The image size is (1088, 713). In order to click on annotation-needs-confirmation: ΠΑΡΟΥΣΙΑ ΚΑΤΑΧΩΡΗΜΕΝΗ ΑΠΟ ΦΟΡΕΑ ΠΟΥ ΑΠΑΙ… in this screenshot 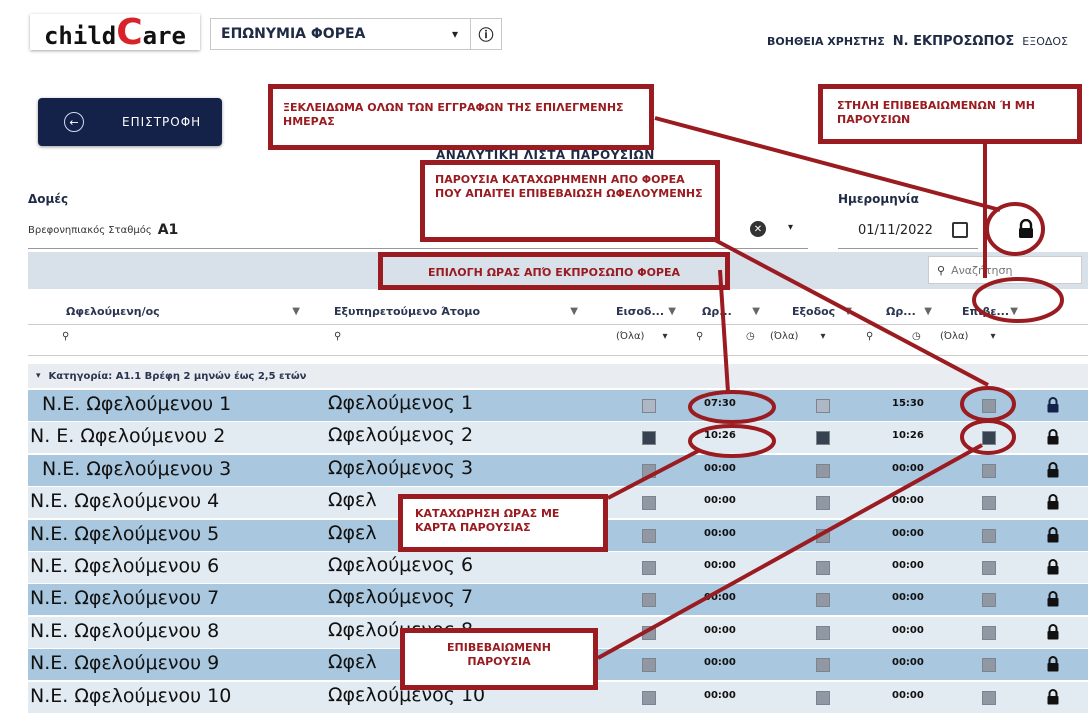, I will do `click(570, 201)`.